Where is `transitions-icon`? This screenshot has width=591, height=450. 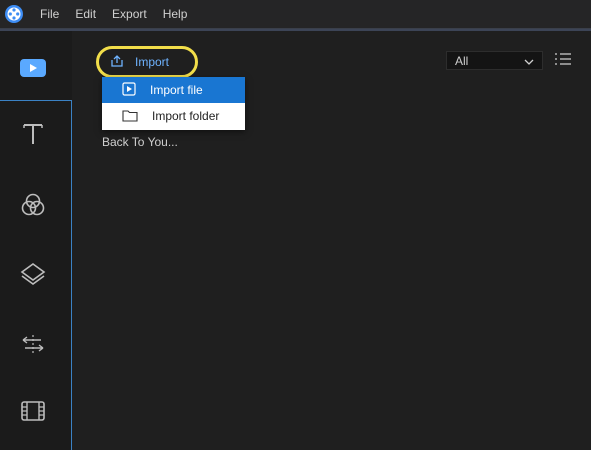 transitions-icon is located at coordinates (33, 345).